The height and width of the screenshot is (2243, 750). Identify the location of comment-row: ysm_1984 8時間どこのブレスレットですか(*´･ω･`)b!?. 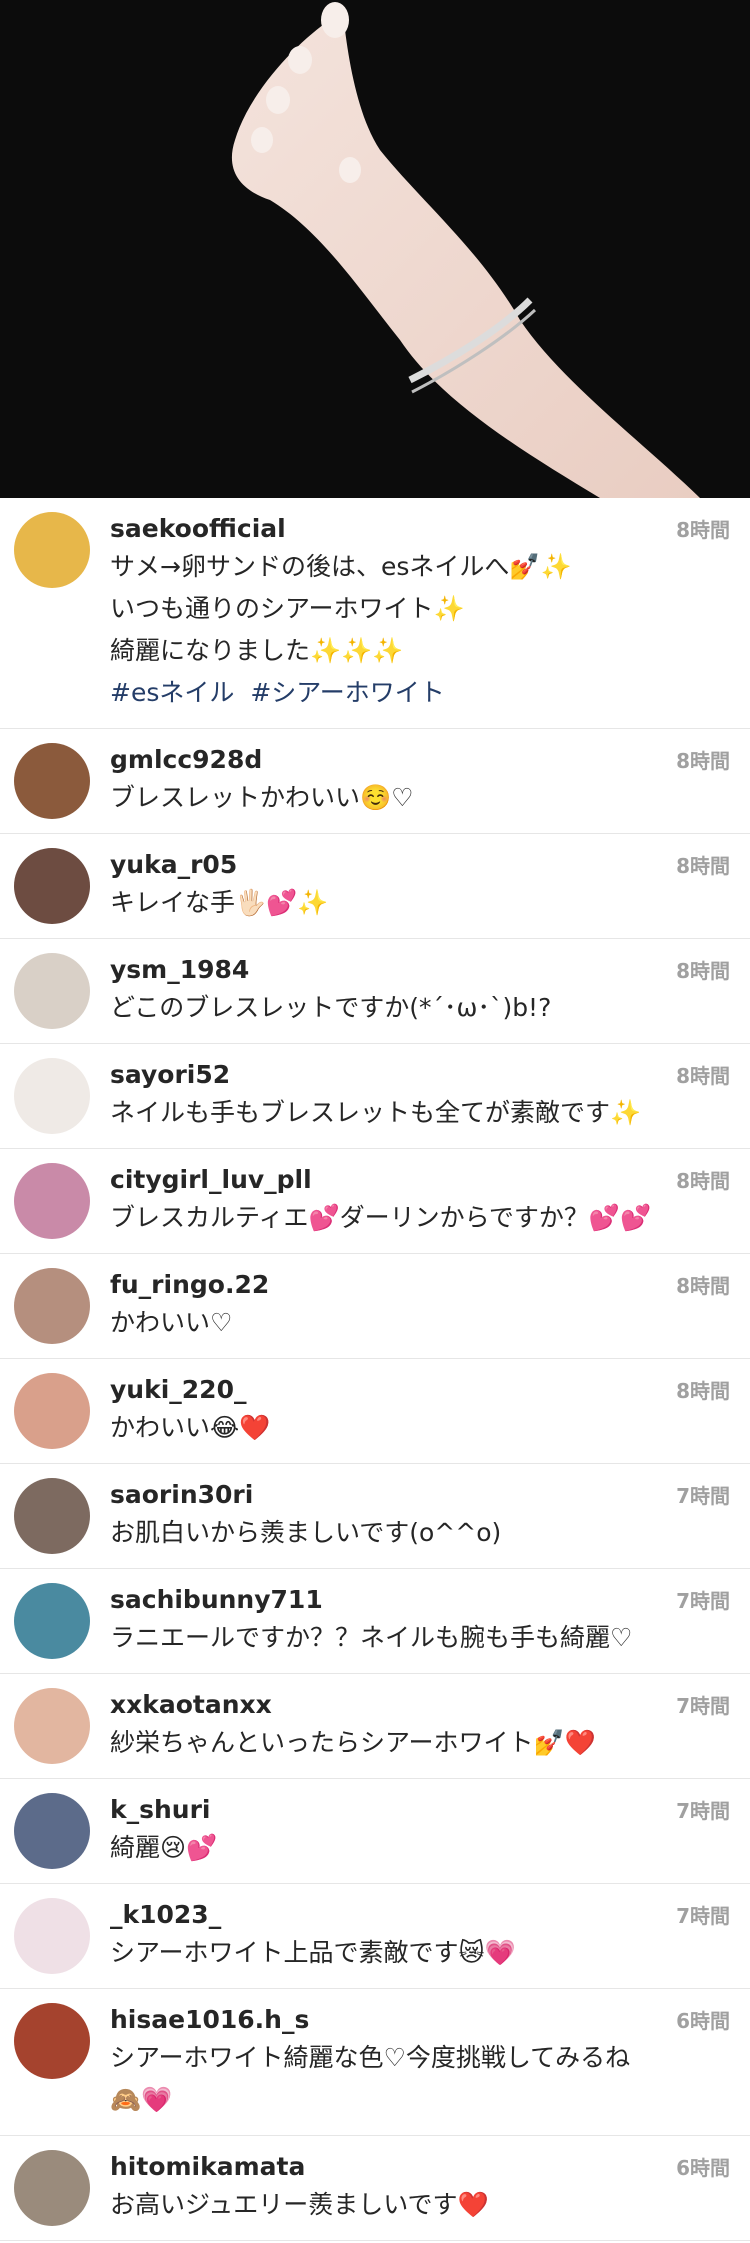
(375, 991).